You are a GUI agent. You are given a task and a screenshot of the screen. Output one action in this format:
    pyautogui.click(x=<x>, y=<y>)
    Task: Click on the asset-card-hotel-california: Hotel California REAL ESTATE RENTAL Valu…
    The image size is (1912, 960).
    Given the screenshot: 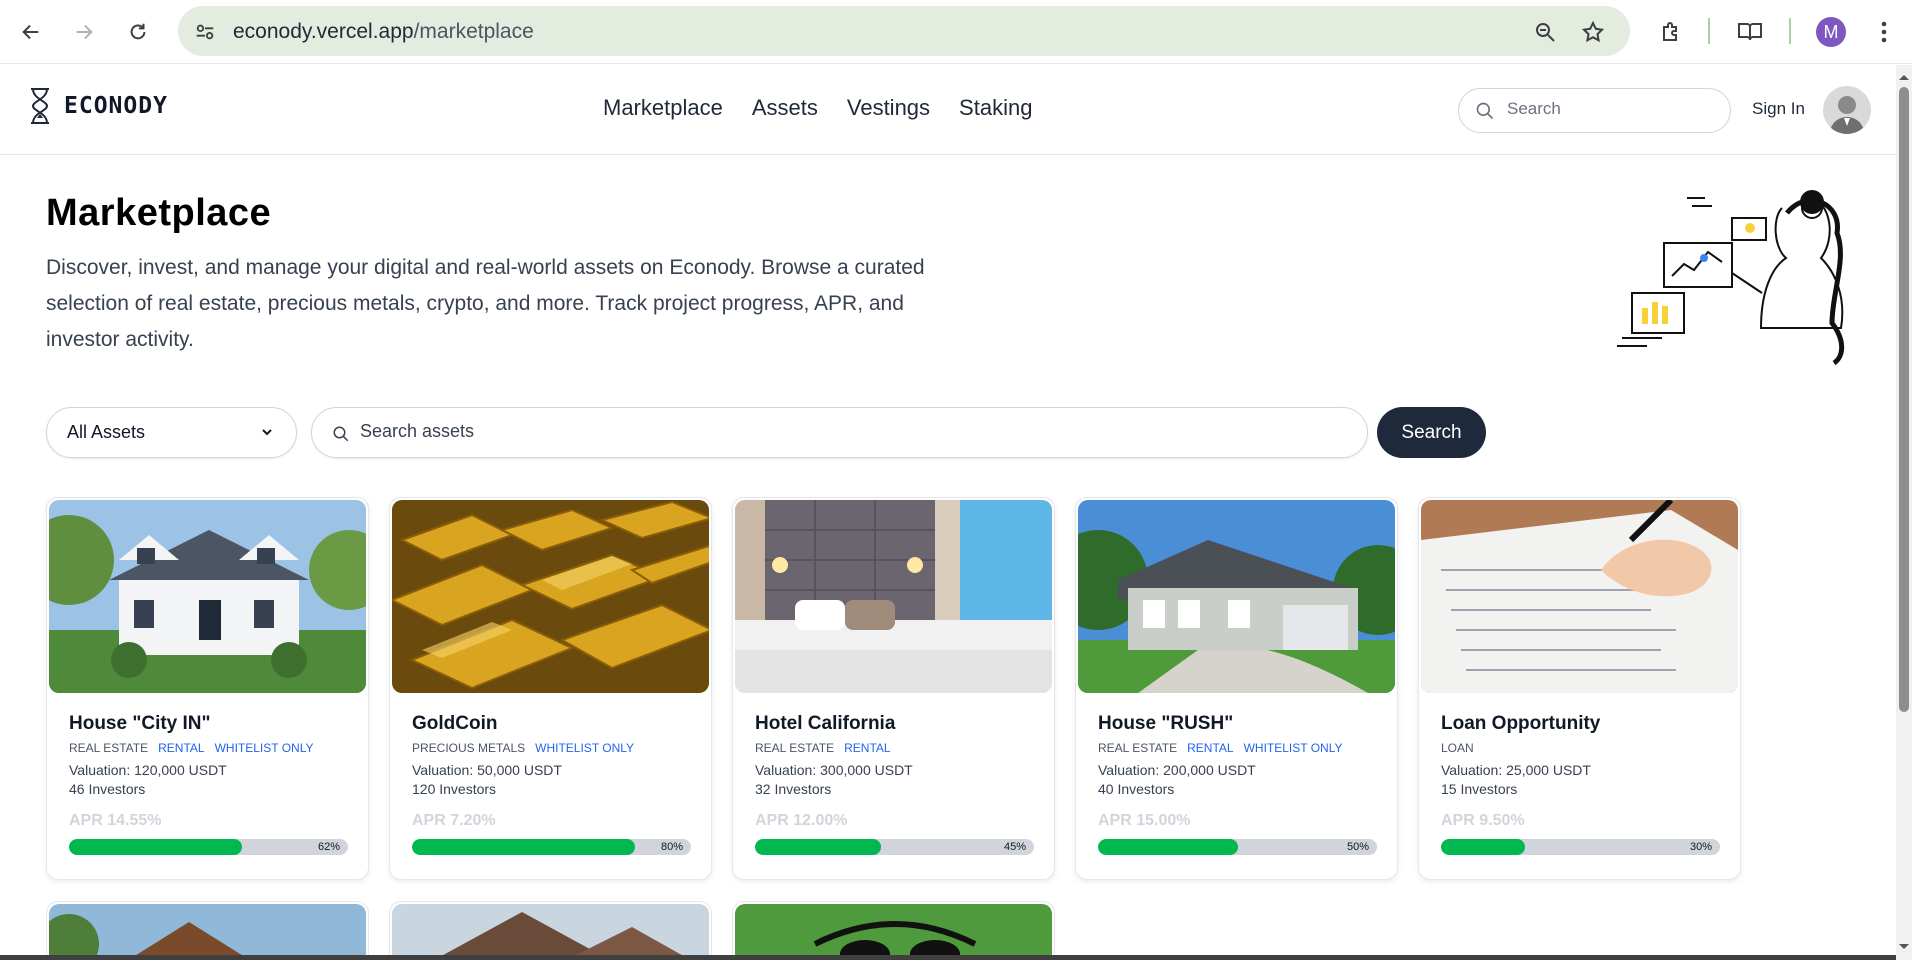 What is the action you would take?
    pyautogui.click(x=893, y=688)
    